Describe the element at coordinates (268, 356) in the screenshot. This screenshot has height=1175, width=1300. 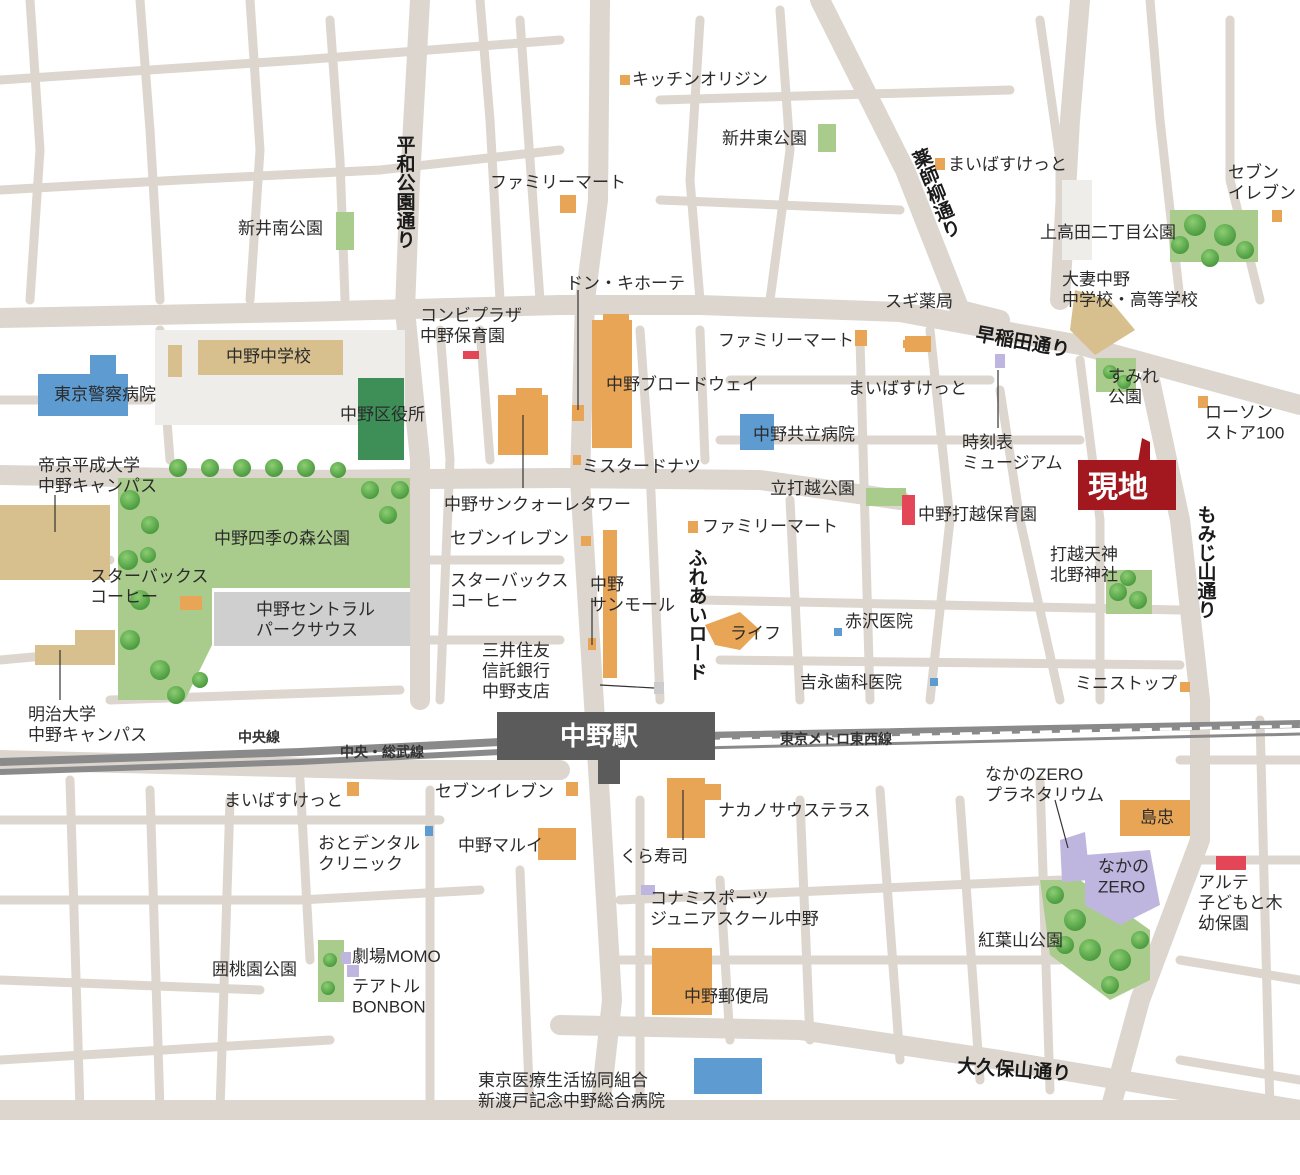
I see `label-nakano-jhs: 中野中学校` at that location.